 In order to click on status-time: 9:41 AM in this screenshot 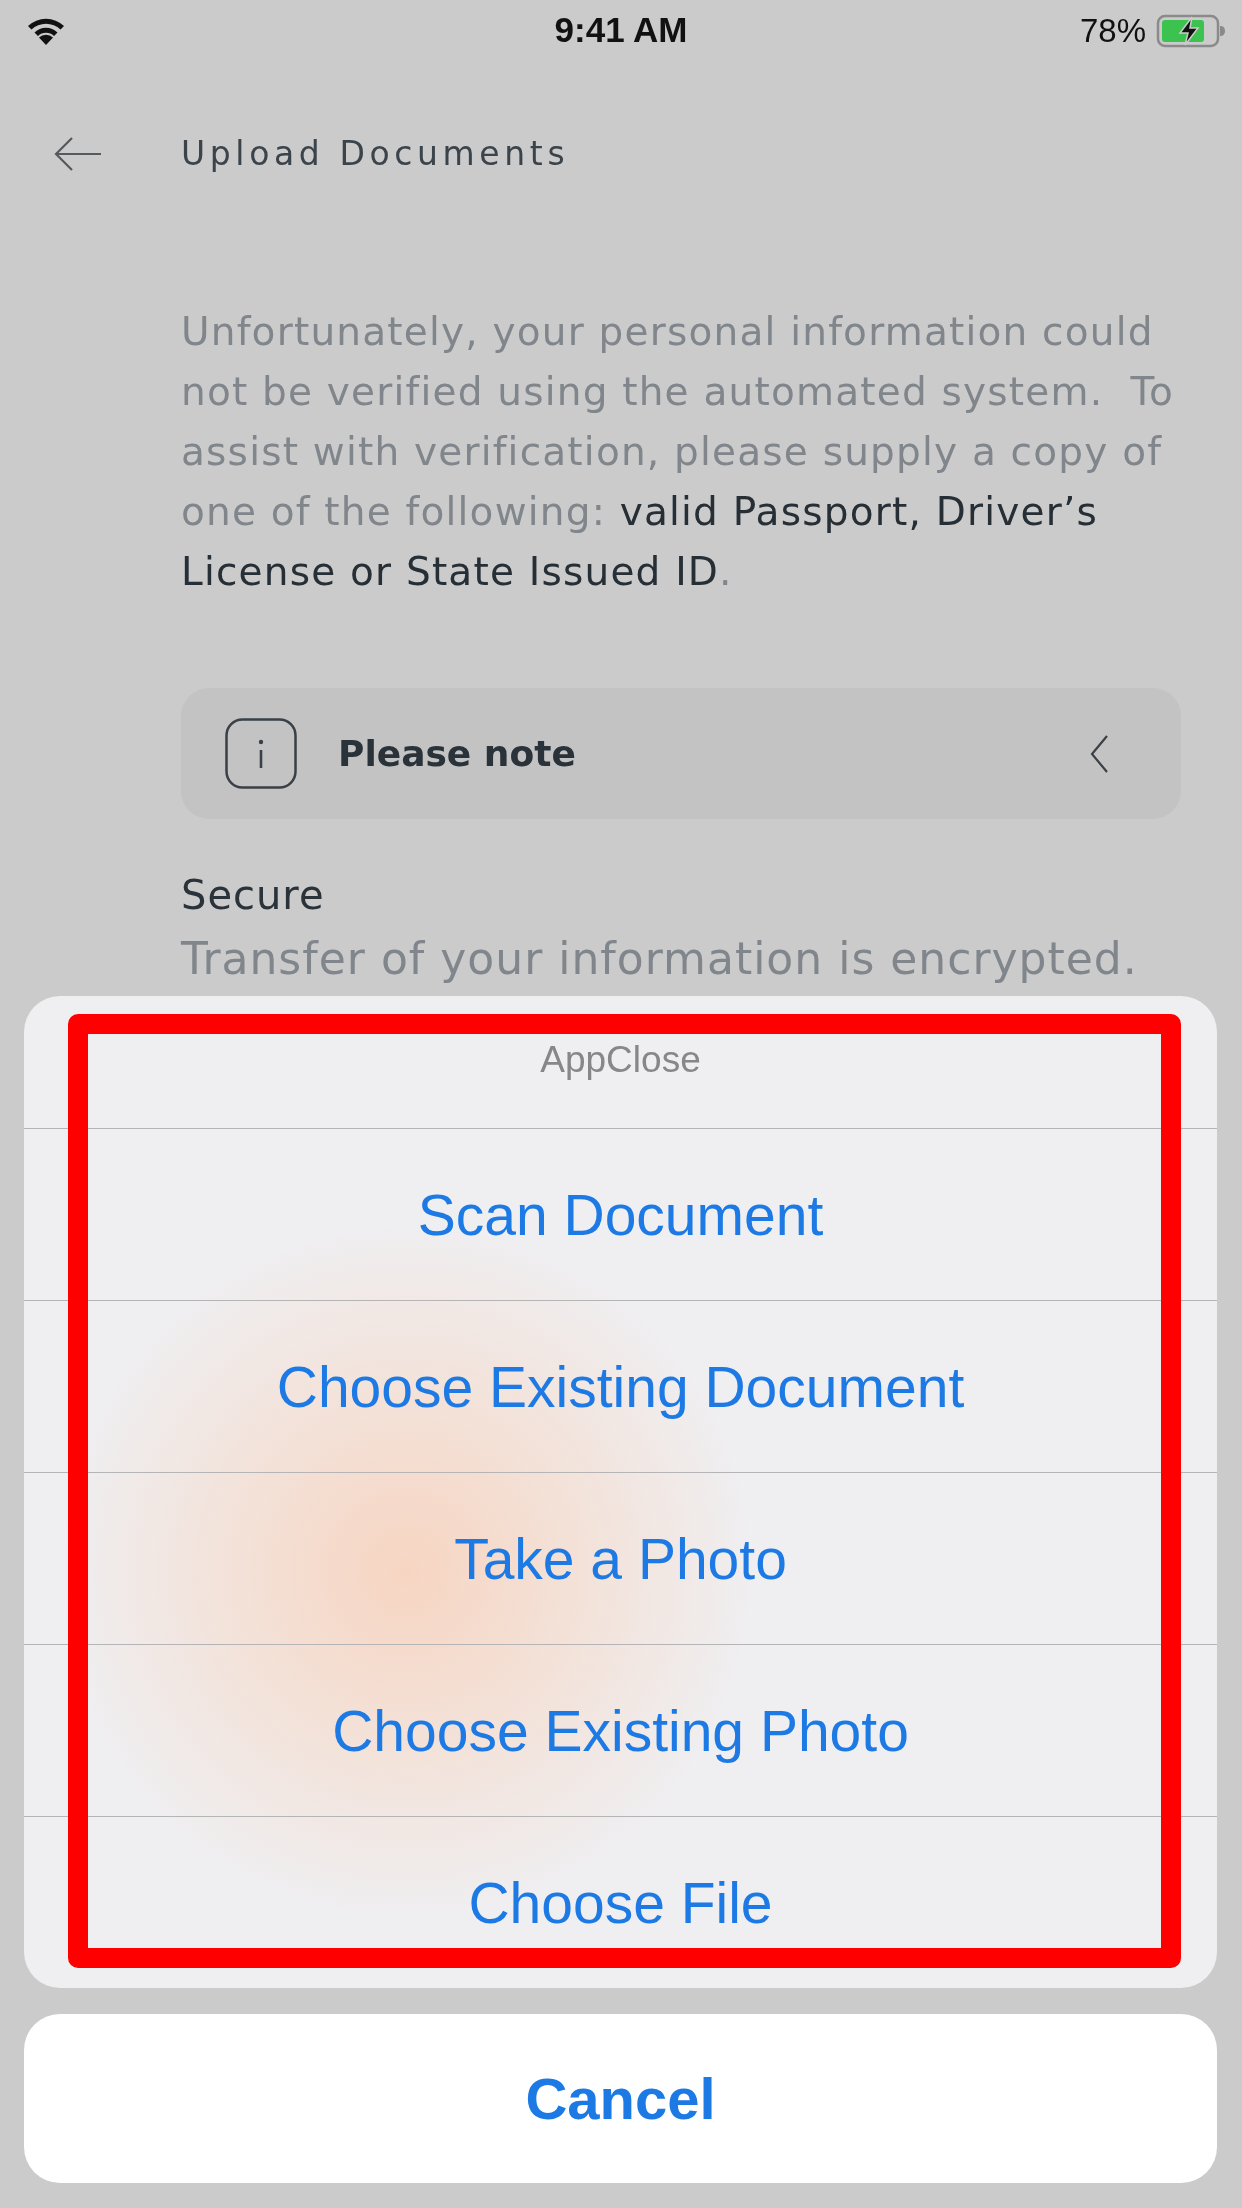, I will do `click(621, 30)`.